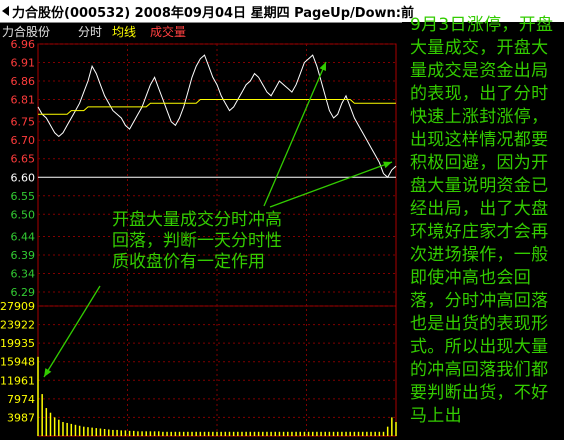 The width and height of the screenshot is (564, 440). What do you see at coordinates (5, 11) in the screenshot?
I see `back-arrow-icon` at bounding box center [5, 11].